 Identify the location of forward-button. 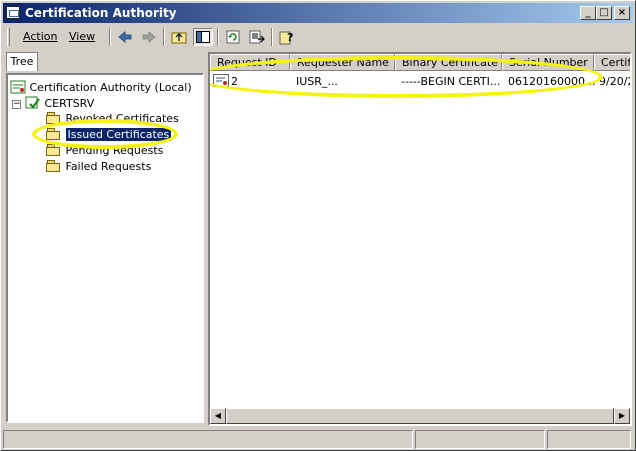
(149, 37).